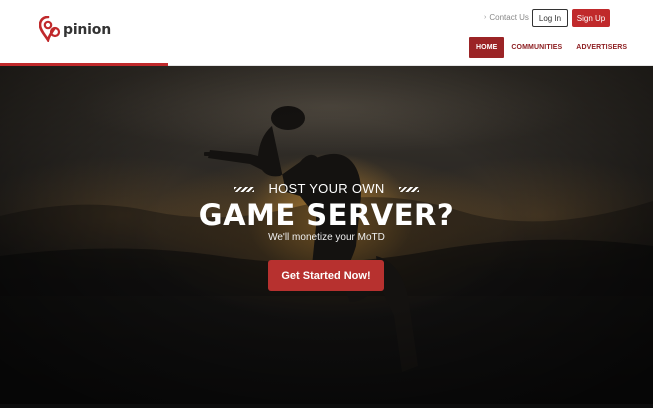 The width and height of the screenshot is (653, 408). I want to click on get-started-button: Get Started Now!, so click(326, 275).